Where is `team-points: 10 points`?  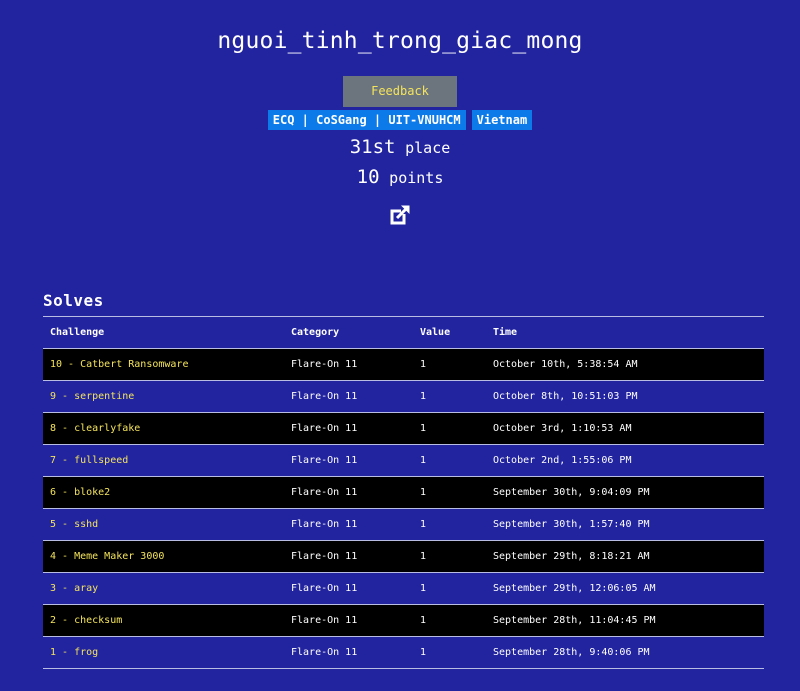
team-points: 10 points is located at coordinates (400, 177).